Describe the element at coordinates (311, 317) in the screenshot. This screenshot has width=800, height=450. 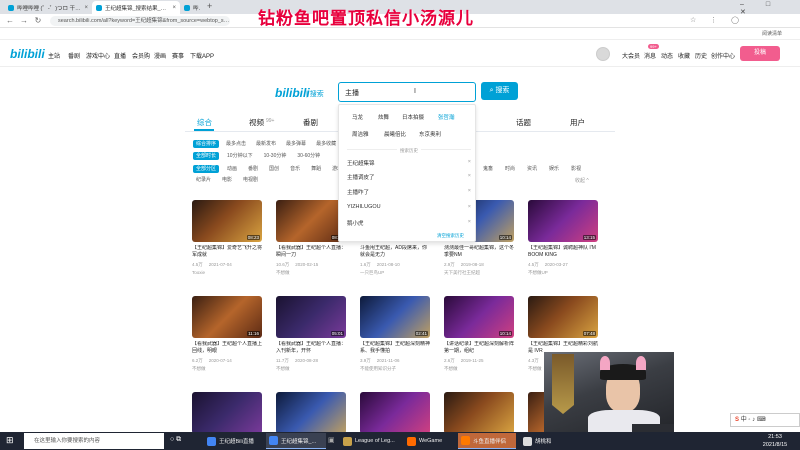
I see `video-thumbnail: 05:01` at that location.